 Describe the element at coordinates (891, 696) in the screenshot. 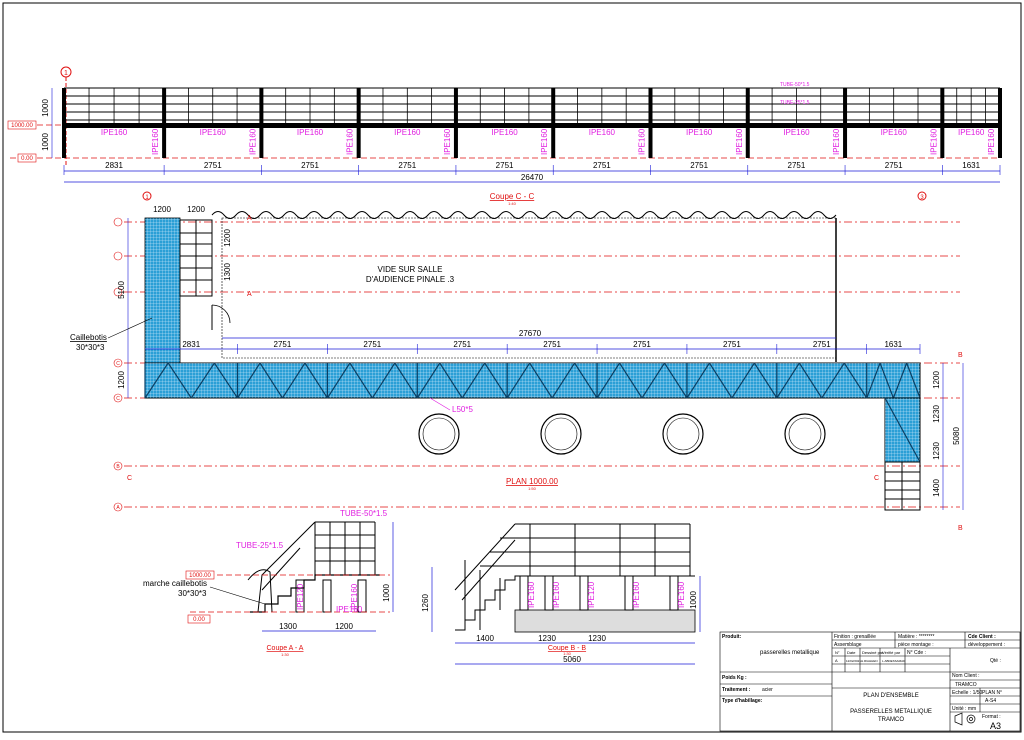

I see `tb-title-1: PLAN D'ENSEMBLE` at that location.